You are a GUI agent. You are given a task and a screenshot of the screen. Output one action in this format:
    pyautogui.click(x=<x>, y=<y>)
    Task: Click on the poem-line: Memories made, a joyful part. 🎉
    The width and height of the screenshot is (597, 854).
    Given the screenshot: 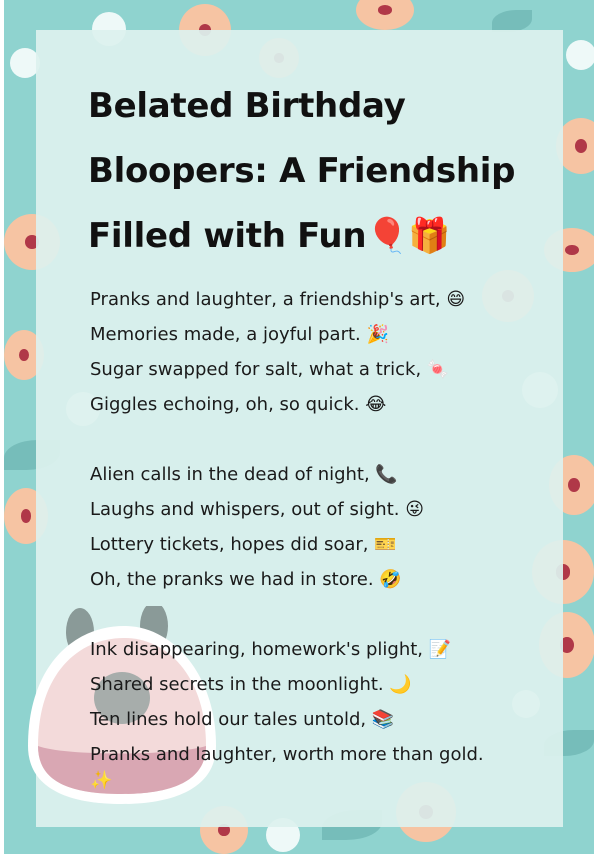 What is the action you would take?
    pyautogui.click(x=239, y=334)
    